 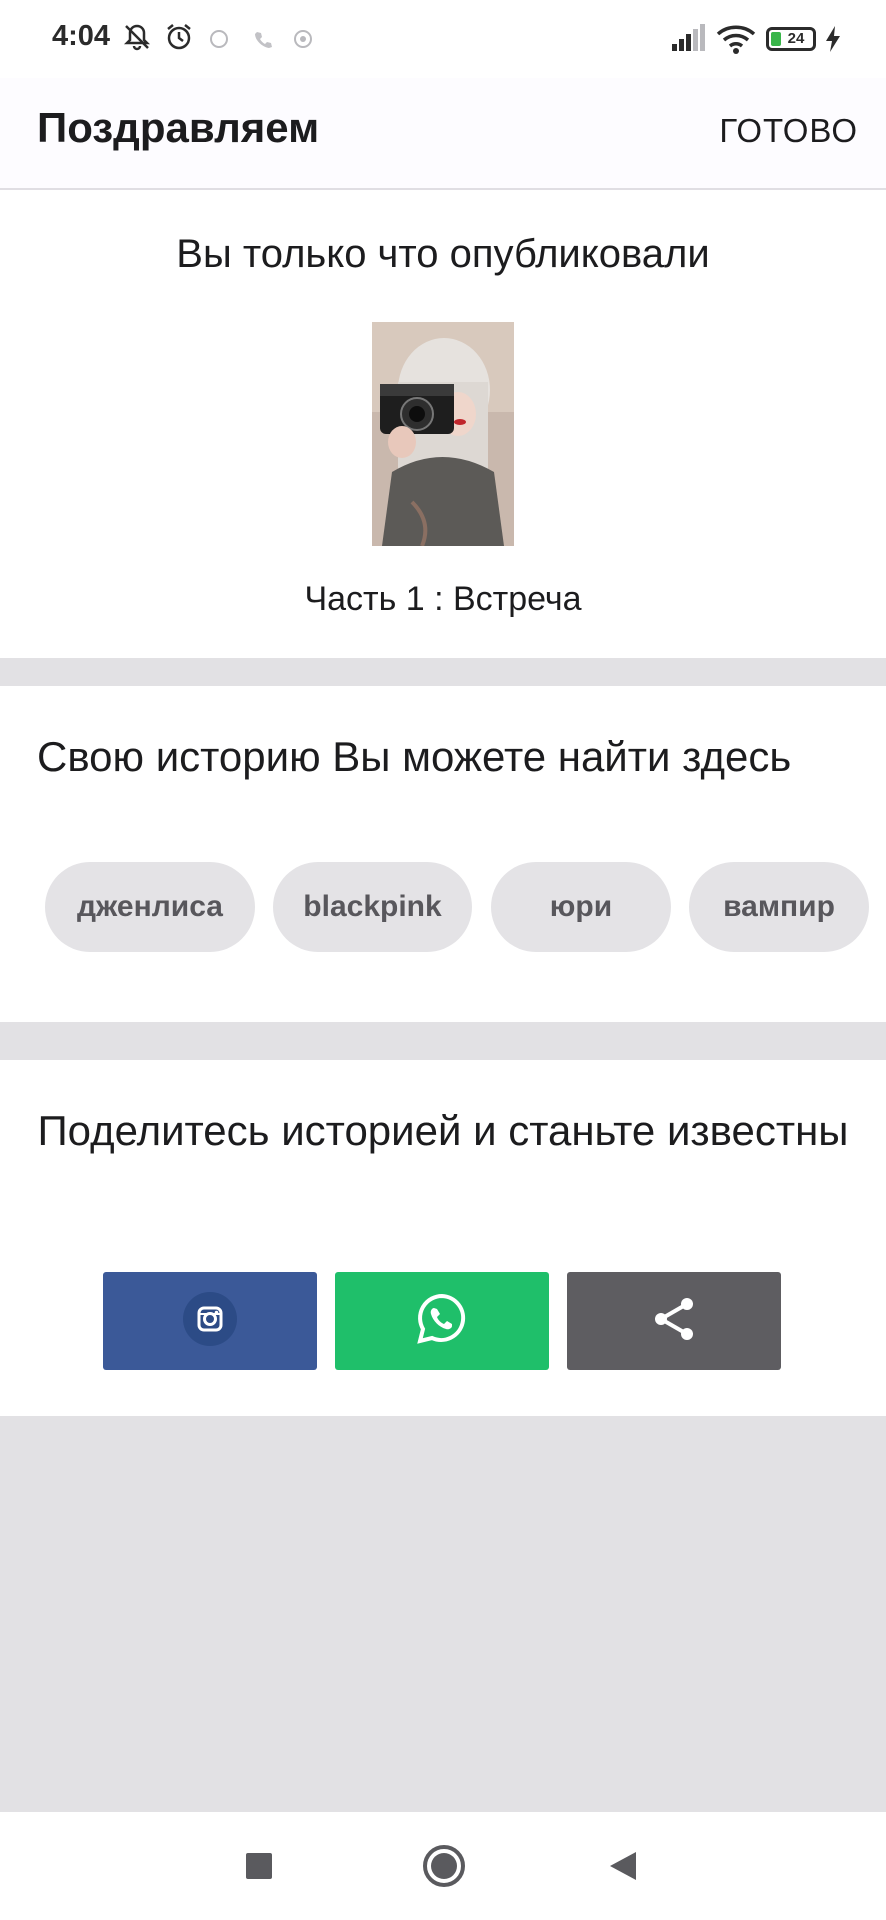 I want to click on home-circle-icon, so click(x=444, y=1868).